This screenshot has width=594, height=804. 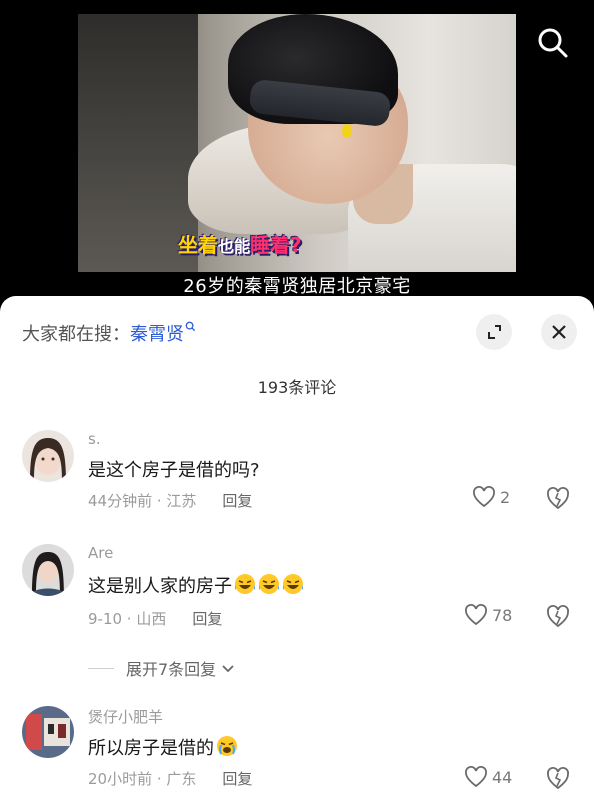 I want to click on video-earplug, so click(x=347, y=131).